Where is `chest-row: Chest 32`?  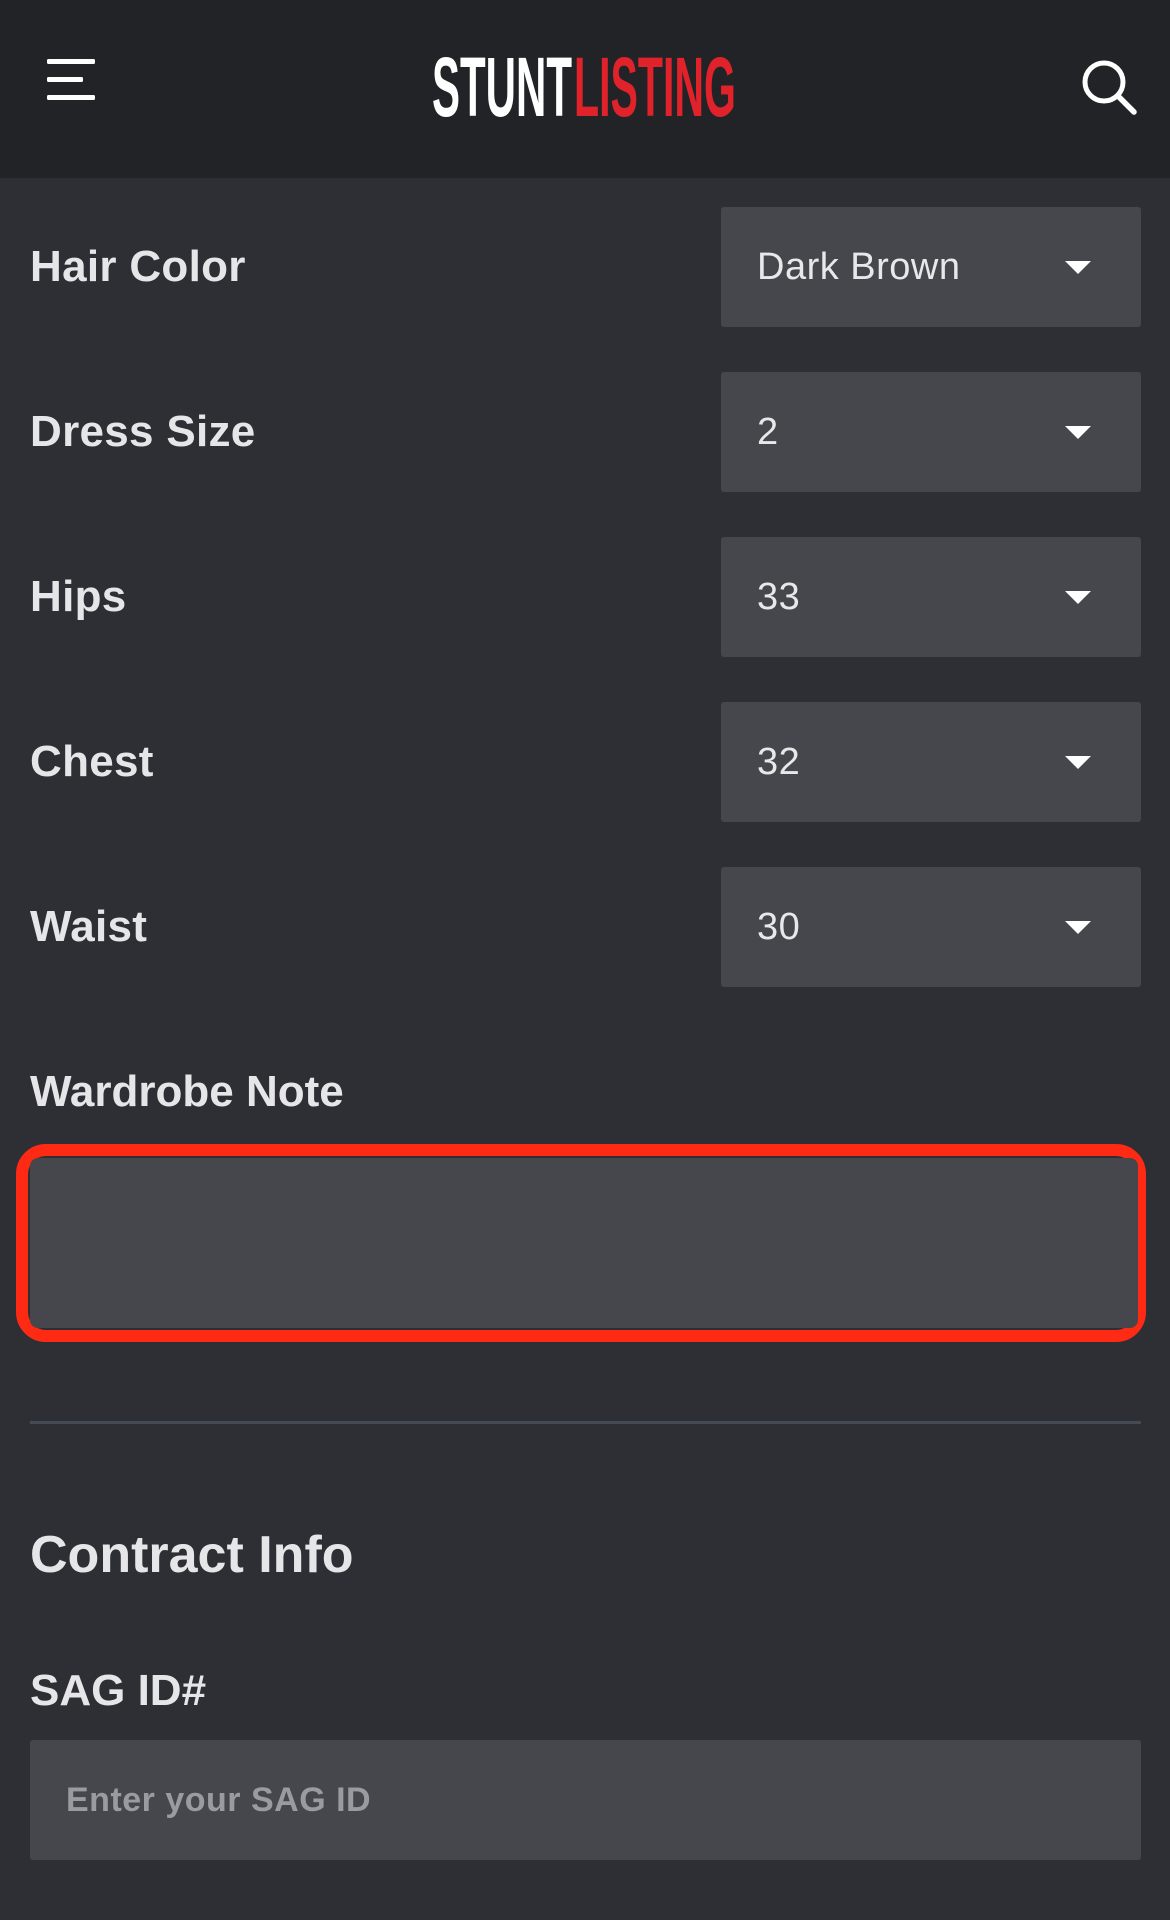 chest-row: Chest 32 is located at coordinates (585, 762).